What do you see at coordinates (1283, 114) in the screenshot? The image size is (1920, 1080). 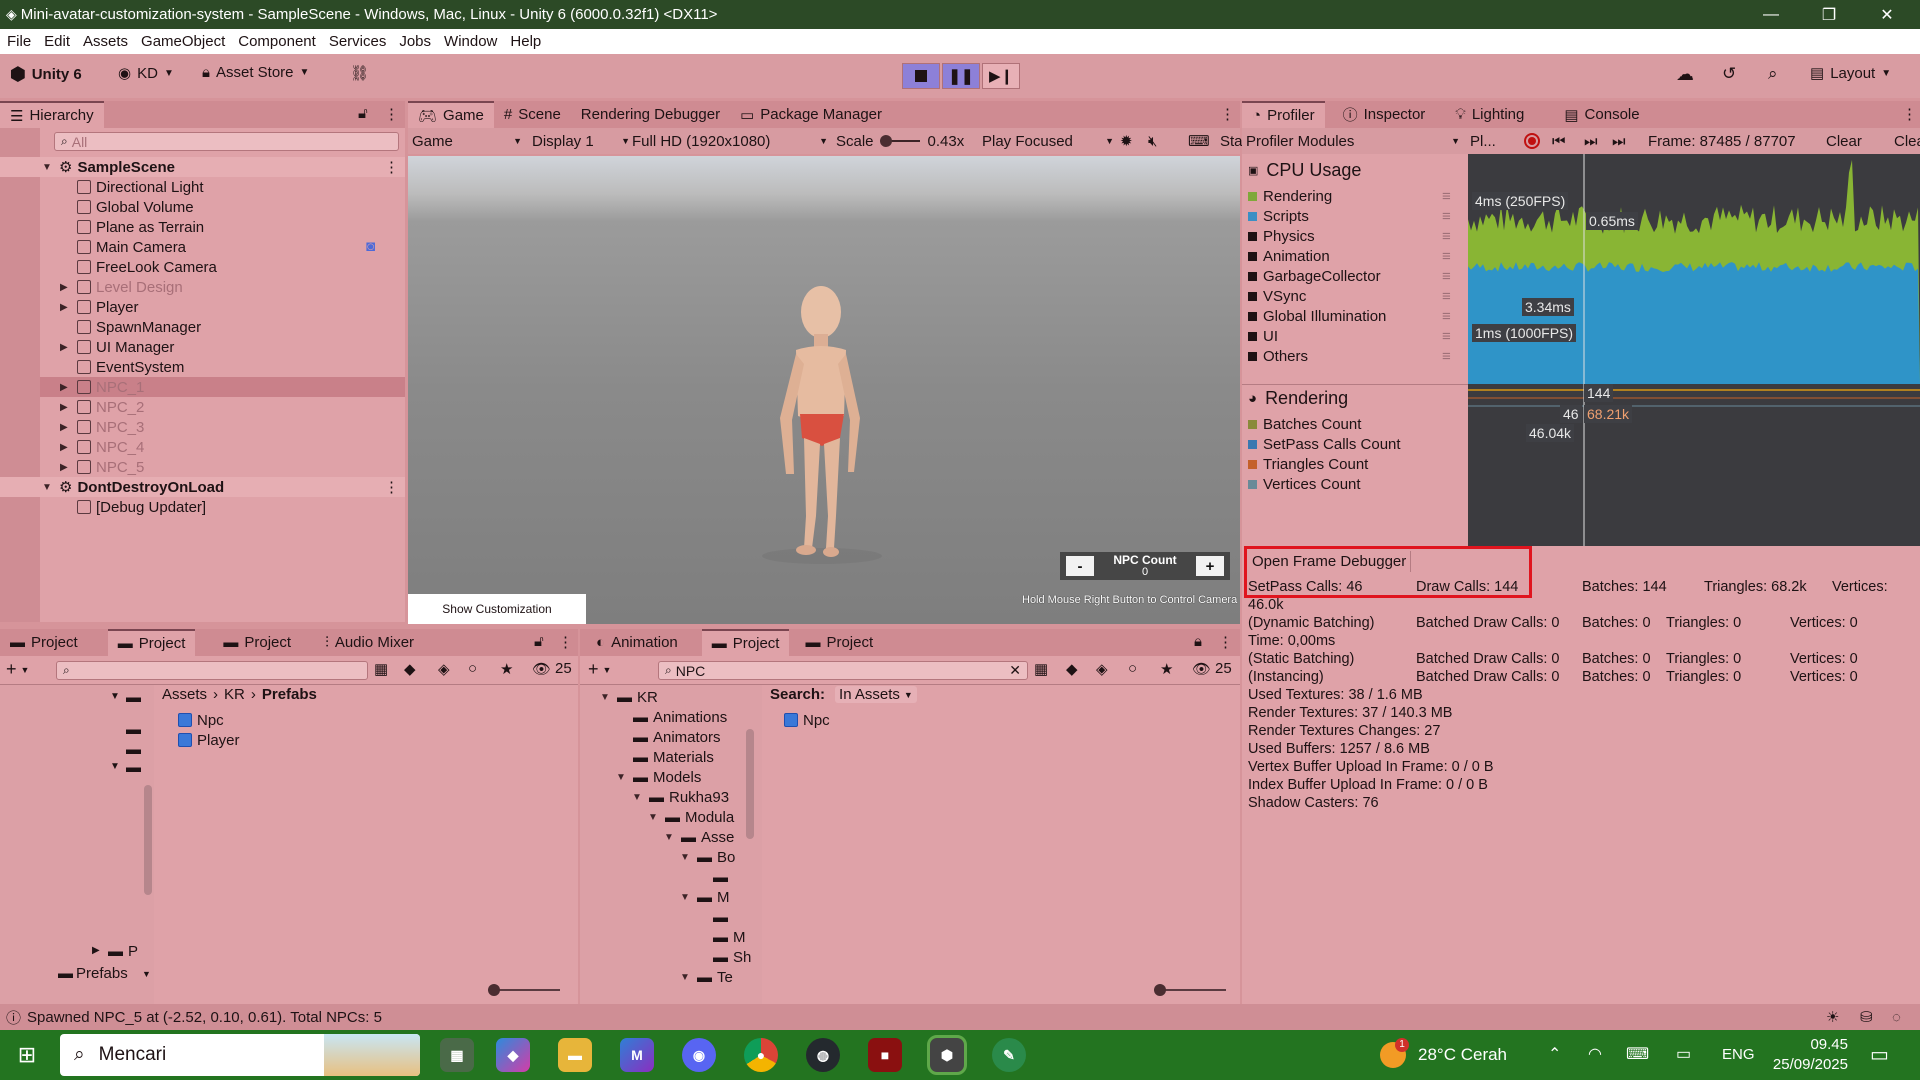 I see `tab-profiler: ◔ Profiler` at bounding box center [1283, 114].